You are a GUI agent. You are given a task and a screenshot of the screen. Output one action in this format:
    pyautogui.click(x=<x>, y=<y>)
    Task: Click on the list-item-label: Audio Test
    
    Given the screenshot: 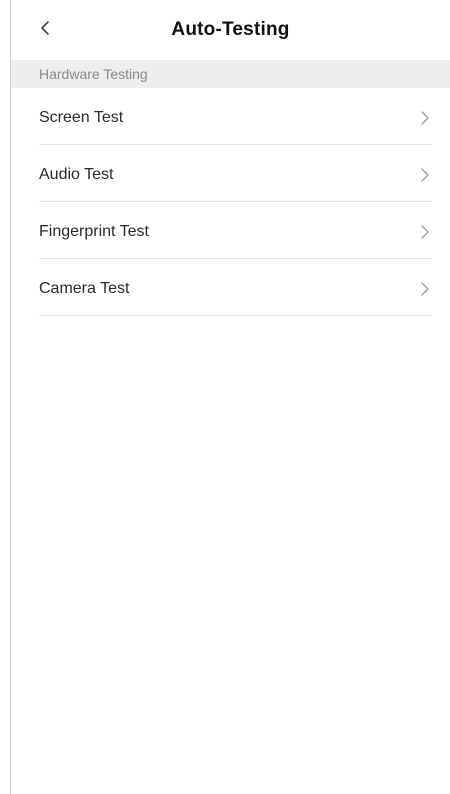 What is the action you would take?
    pyautogui.click(x=76, y=174)
    